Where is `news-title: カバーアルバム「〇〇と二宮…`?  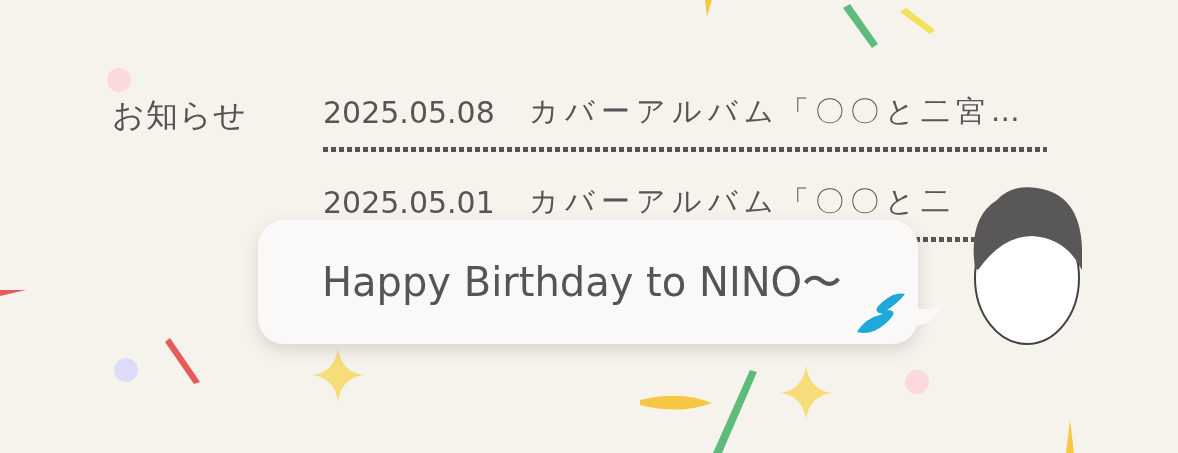 news-title: カバーアルバム「〇〇と二宮… is located at coordinates (777, 112).